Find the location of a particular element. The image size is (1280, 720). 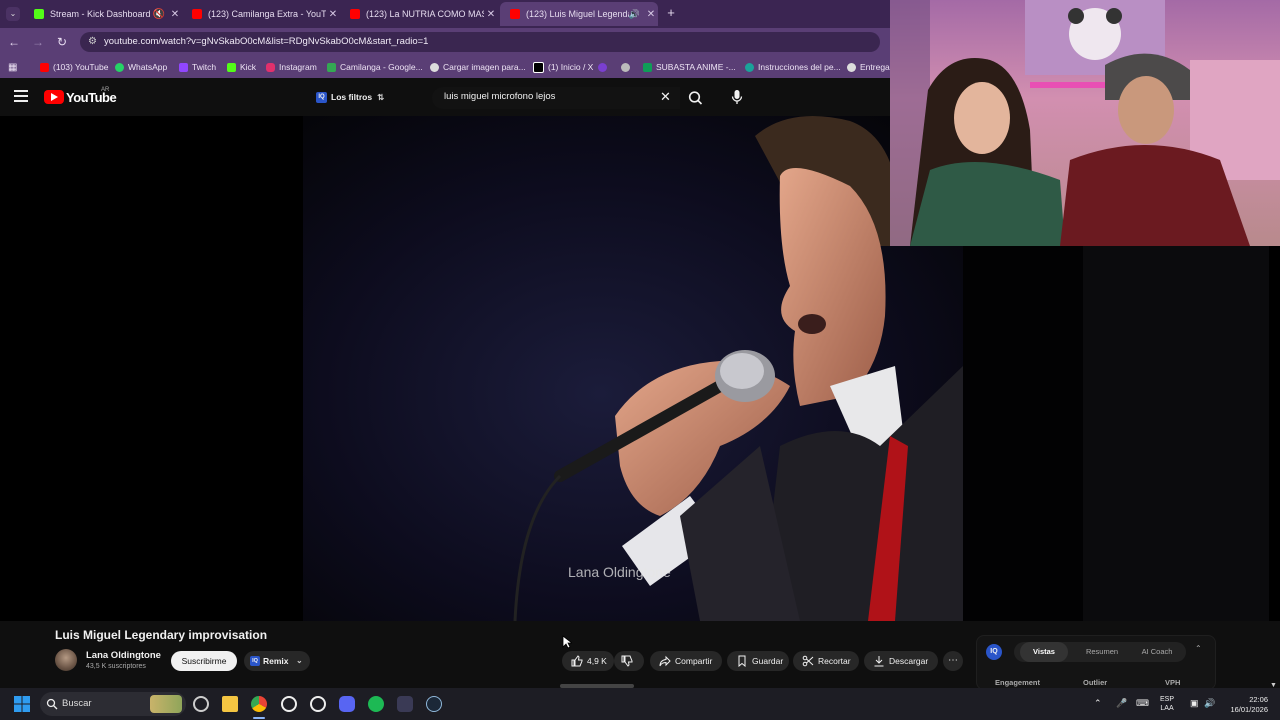

display-icon: ▣ is located at coordinates (1194, 703).